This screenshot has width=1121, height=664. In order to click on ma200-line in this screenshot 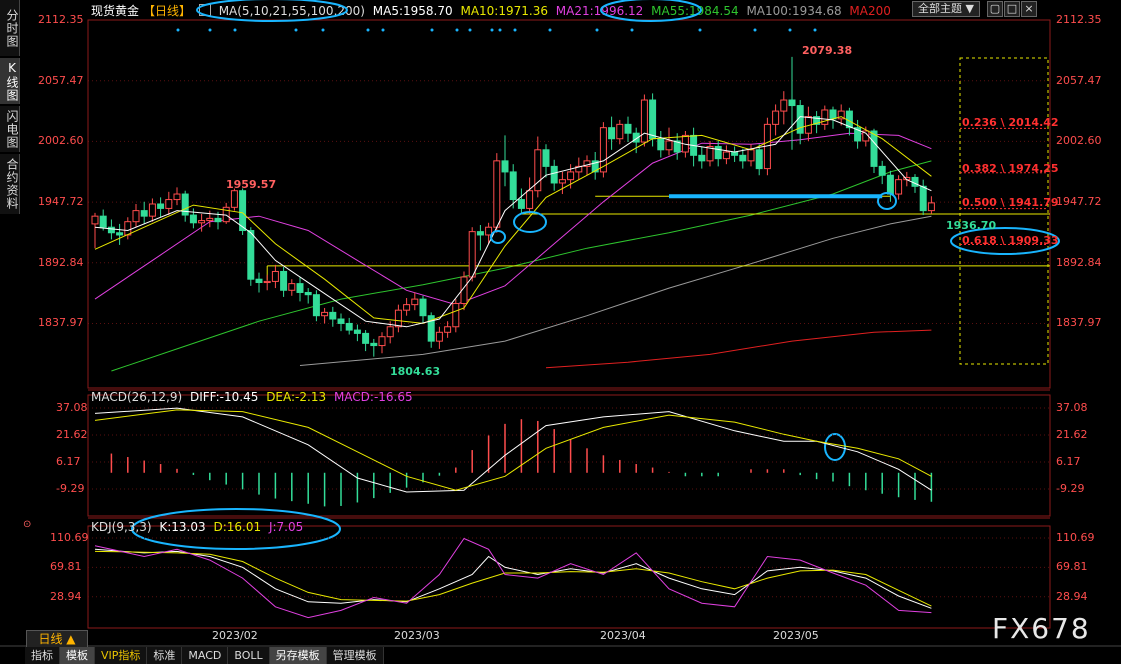, I will do `click(738, 349)`.